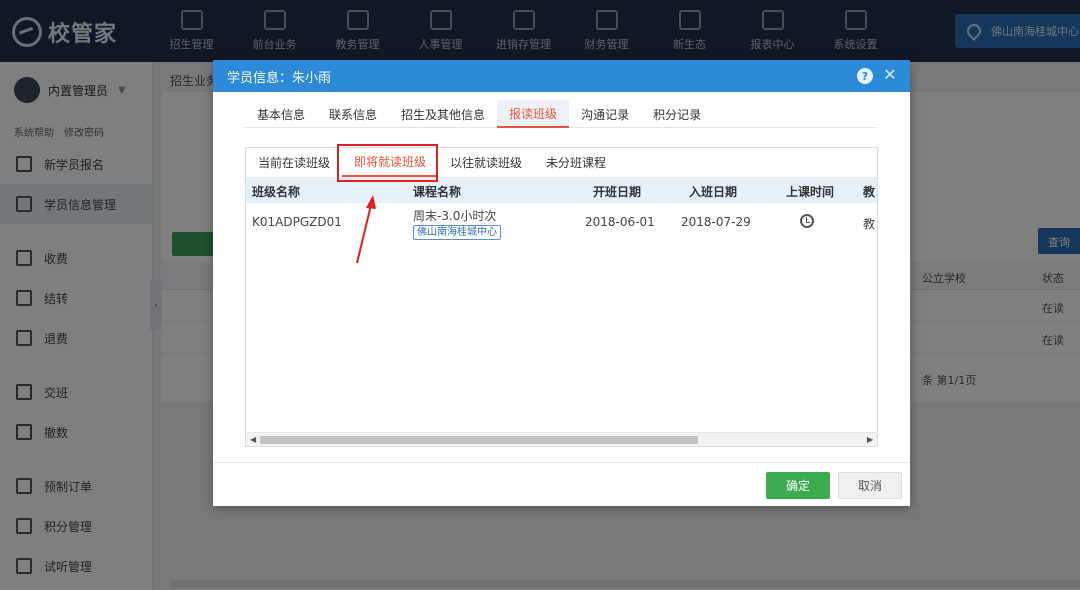 The height and width of the screenshot is (590, 1080). What do you see at coordinates (890, 75) in the screenshot?
I see `close-icon: ✕` at bounding box center [890, 75].